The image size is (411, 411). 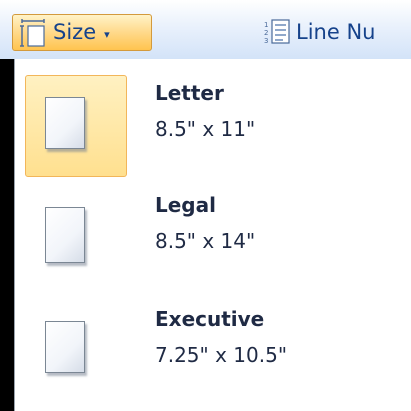 I want to click on ribbon: Size ▾ 1 2 3 Line Nu, so click(x=205, y=29).